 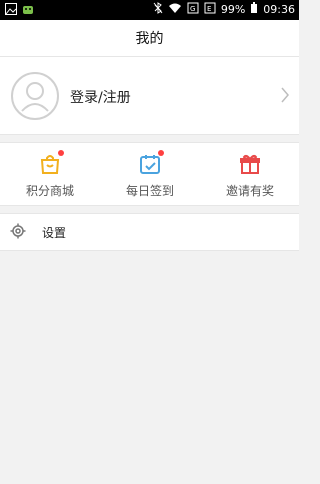 I want to click on signal-icon: E, so click(x=210, y=9).